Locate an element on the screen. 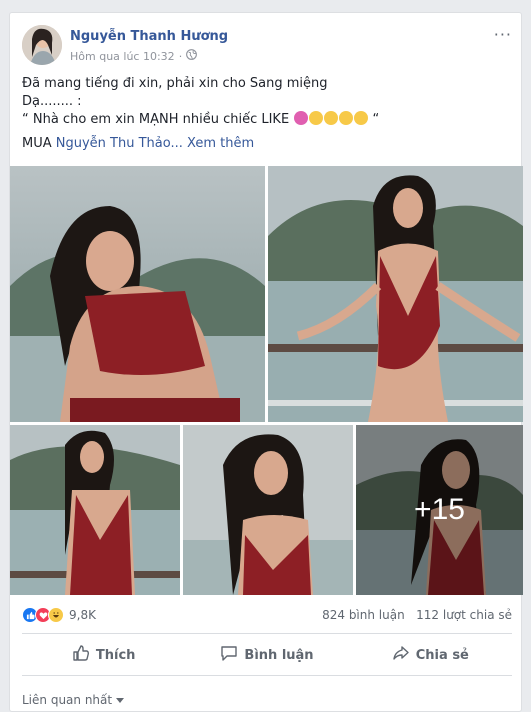 Image resolution: width=531 pixels, height=712 pixels. tag-line: MUA Nguyễn Thu Thảo... Xem thêm is located at coordinates (138, 143).